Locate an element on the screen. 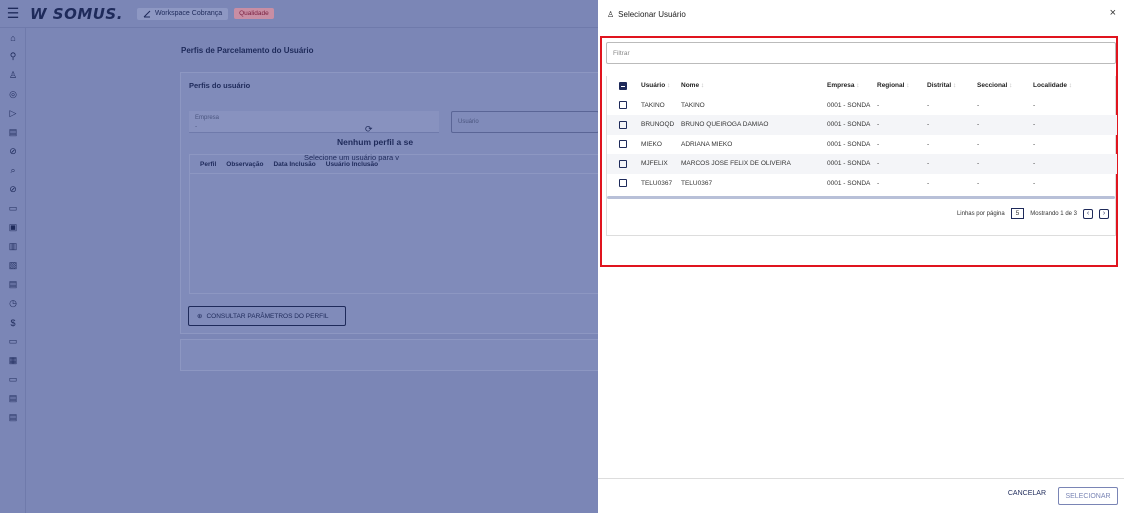 The width and height of the screenshot is (1124, 513). column-header: Observação is located at coordinates (244, 164).